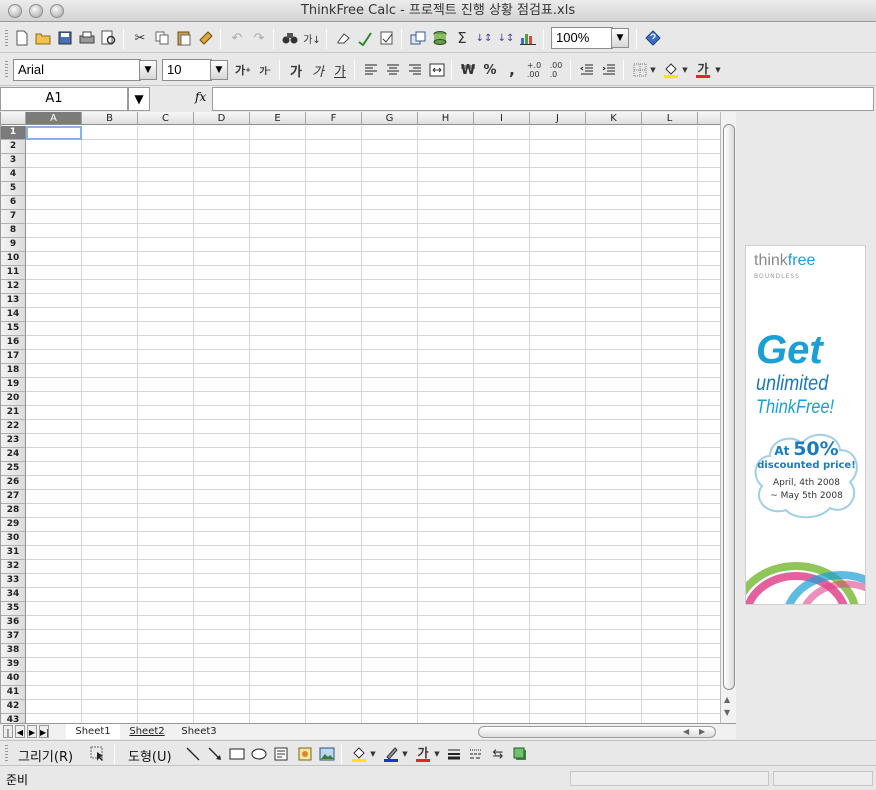 This screenshot has width=876, height=790. What do you see at coordinates (13, 231) in the screenshot?
I see `row-header-8: 8` at bounding box center [13, 231].